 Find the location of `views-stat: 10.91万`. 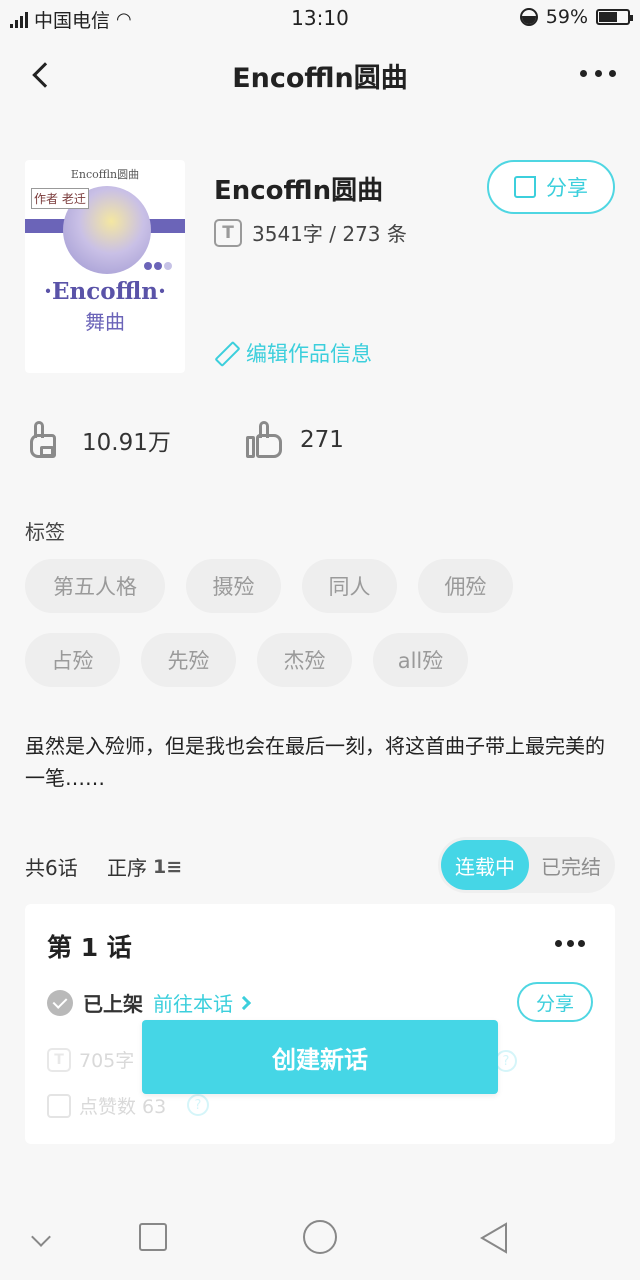

views-stat: 10.91万 is located at coordinates (99, 440).